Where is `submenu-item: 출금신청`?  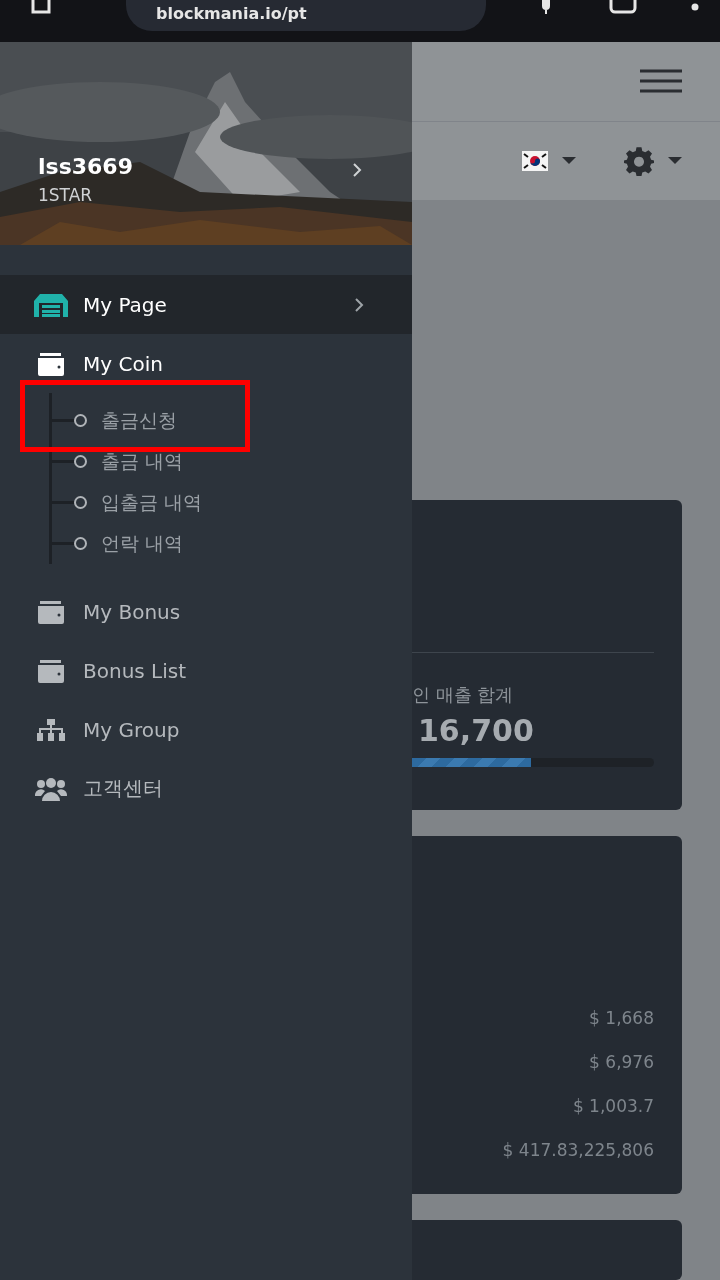
submenu-item: 출금신청 is located at coordinates (232, 420).